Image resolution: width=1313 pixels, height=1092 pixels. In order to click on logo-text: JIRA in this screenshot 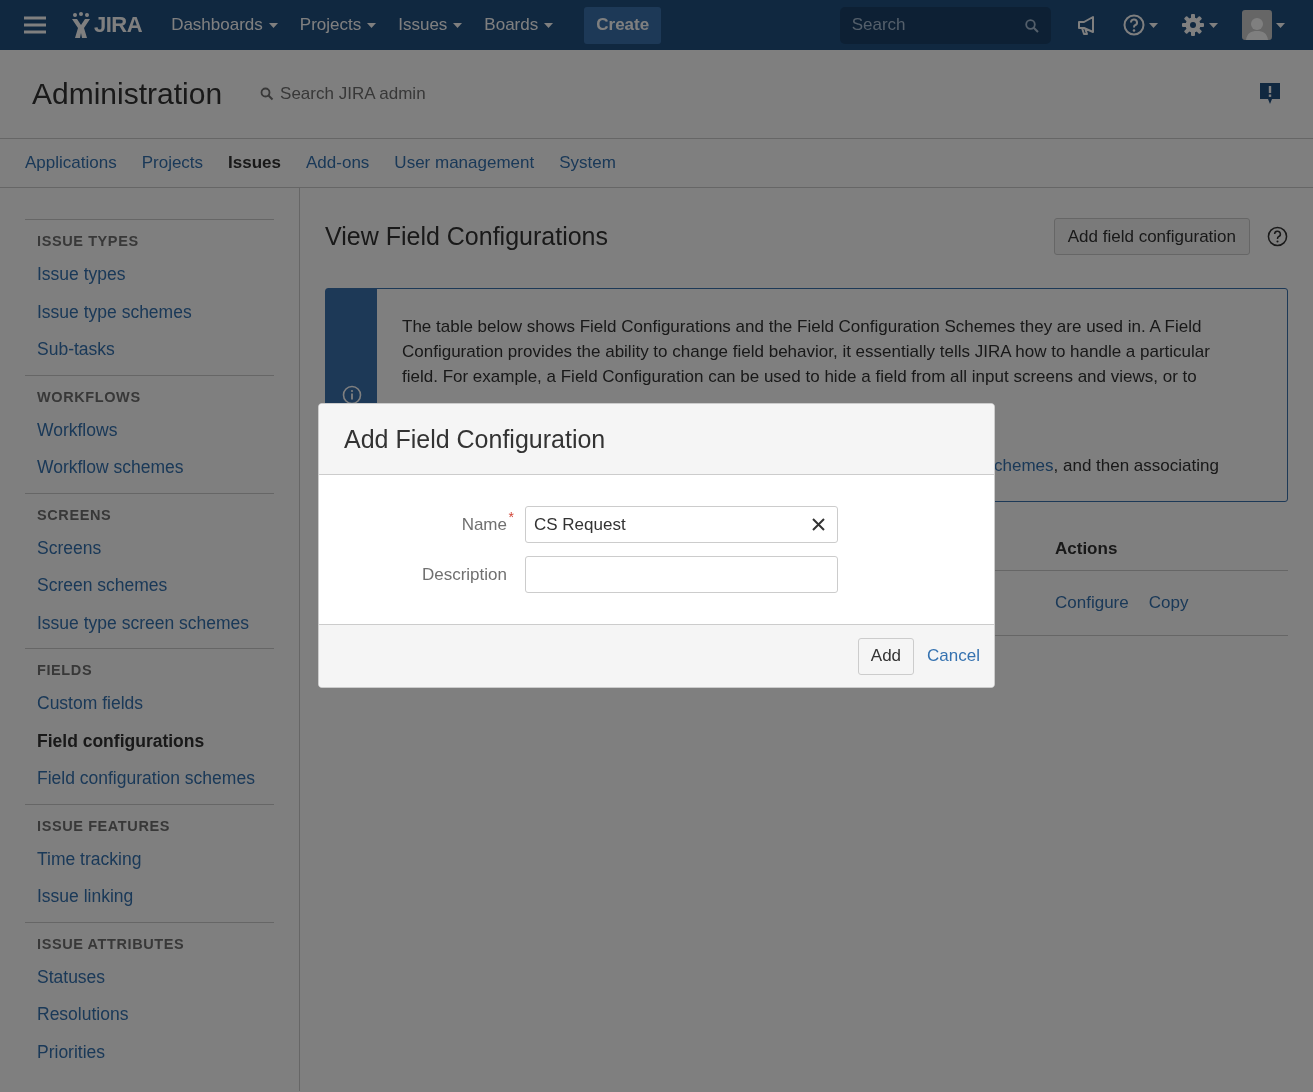, I will do `click(118, 25)`.